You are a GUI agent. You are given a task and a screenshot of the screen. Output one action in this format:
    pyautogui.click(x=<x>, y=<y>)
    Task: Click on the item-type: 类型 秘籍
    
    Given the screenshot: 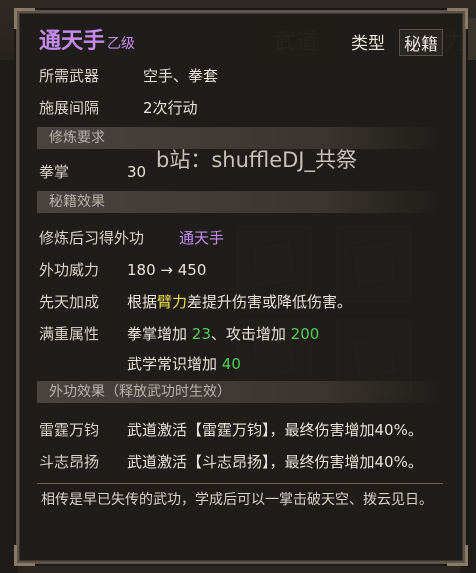 What is the action you would take?
    pyautogui.click(x=397, y=42)
    